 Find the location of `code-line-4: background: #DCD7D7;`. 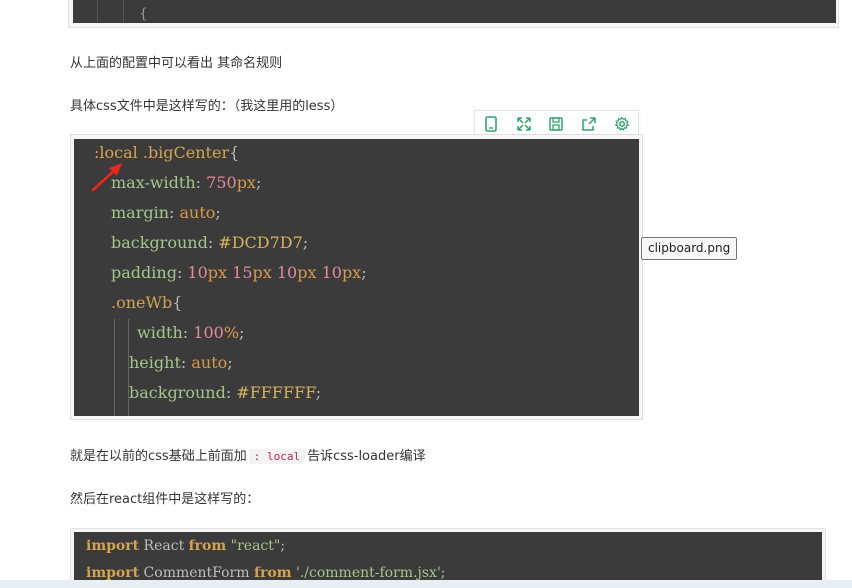

code-line-4: background: #DCD7D7; is located at coordinates (210, 242).